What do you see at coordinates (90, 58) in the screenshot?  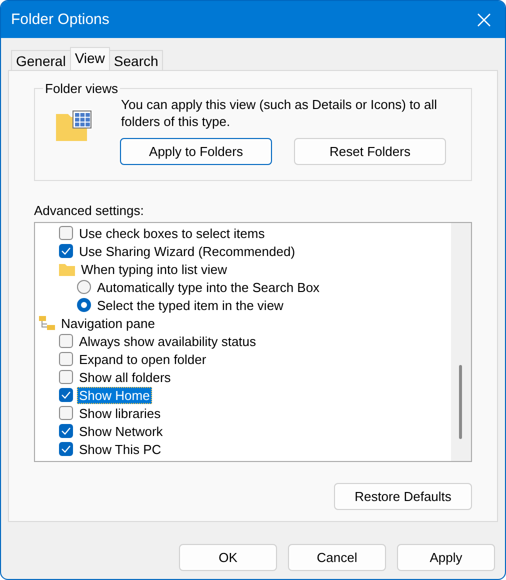 I see `tab: View` at bounding box center [90, 58].